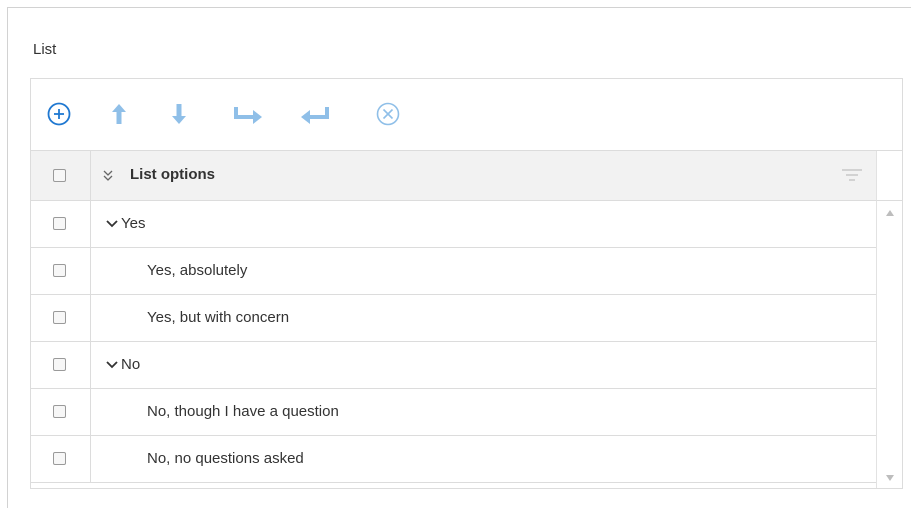  I want to click on tree-row: Yes, so click(453, 224).